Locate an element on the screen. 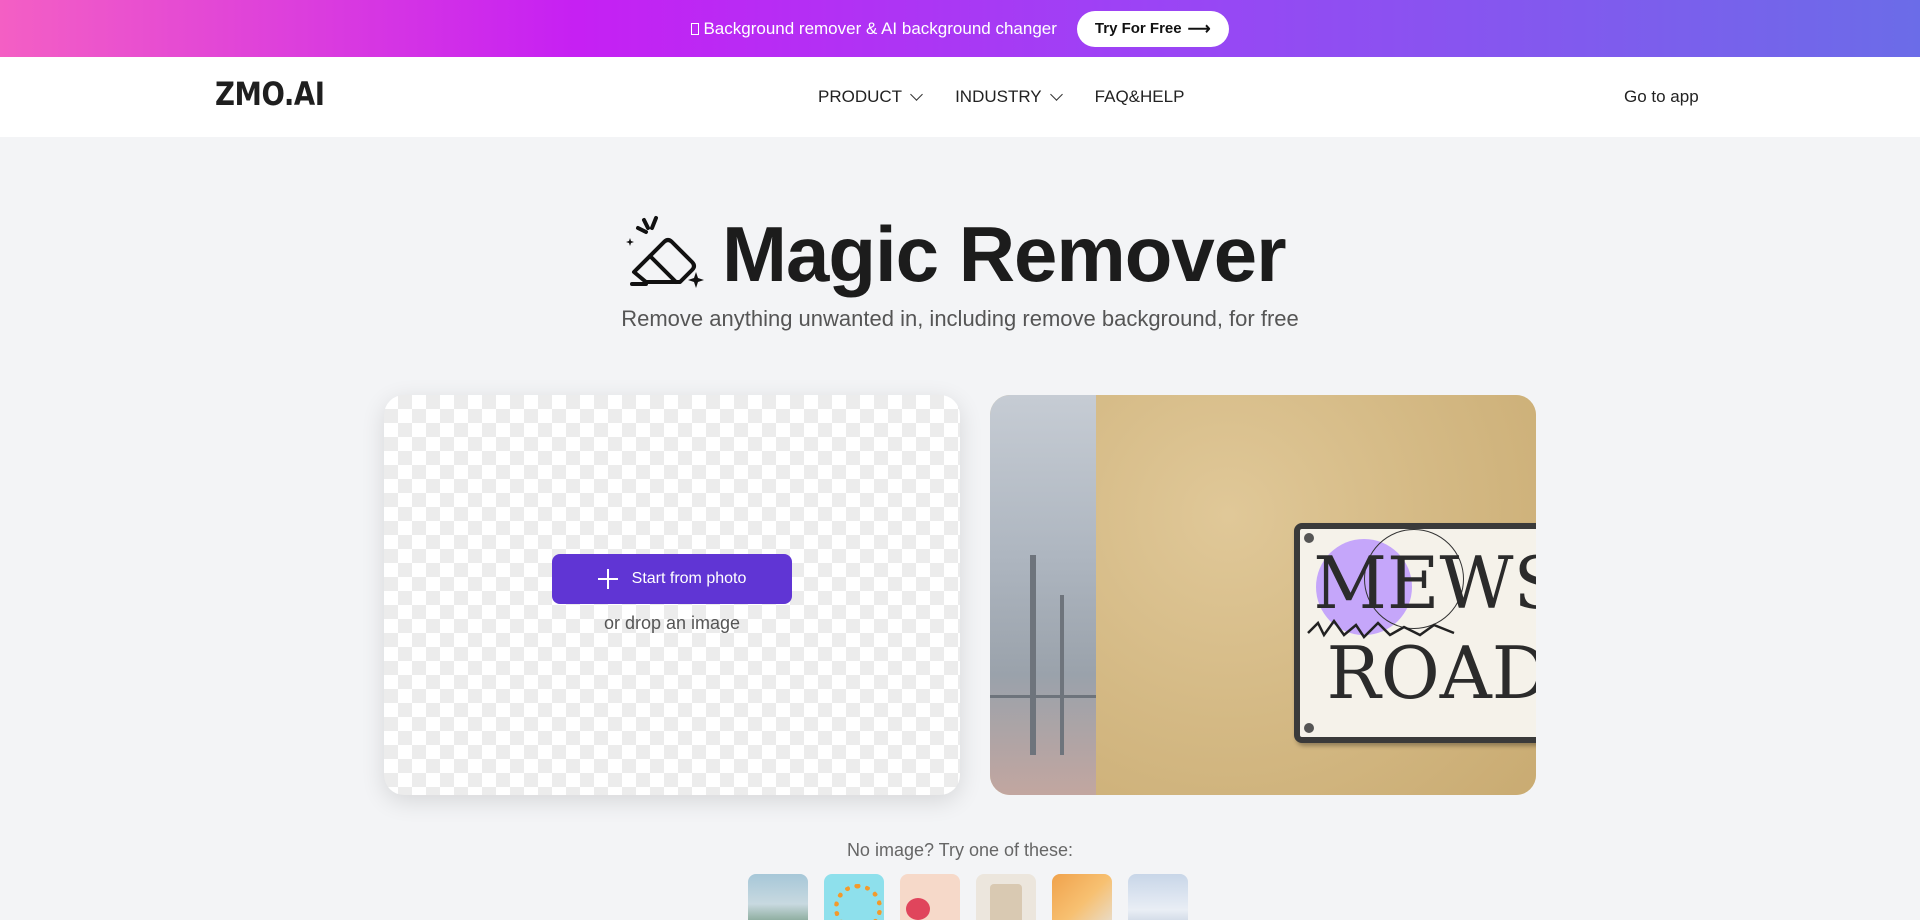  demo-image: MEWS ROAD is located at coordinates (1263, 595).